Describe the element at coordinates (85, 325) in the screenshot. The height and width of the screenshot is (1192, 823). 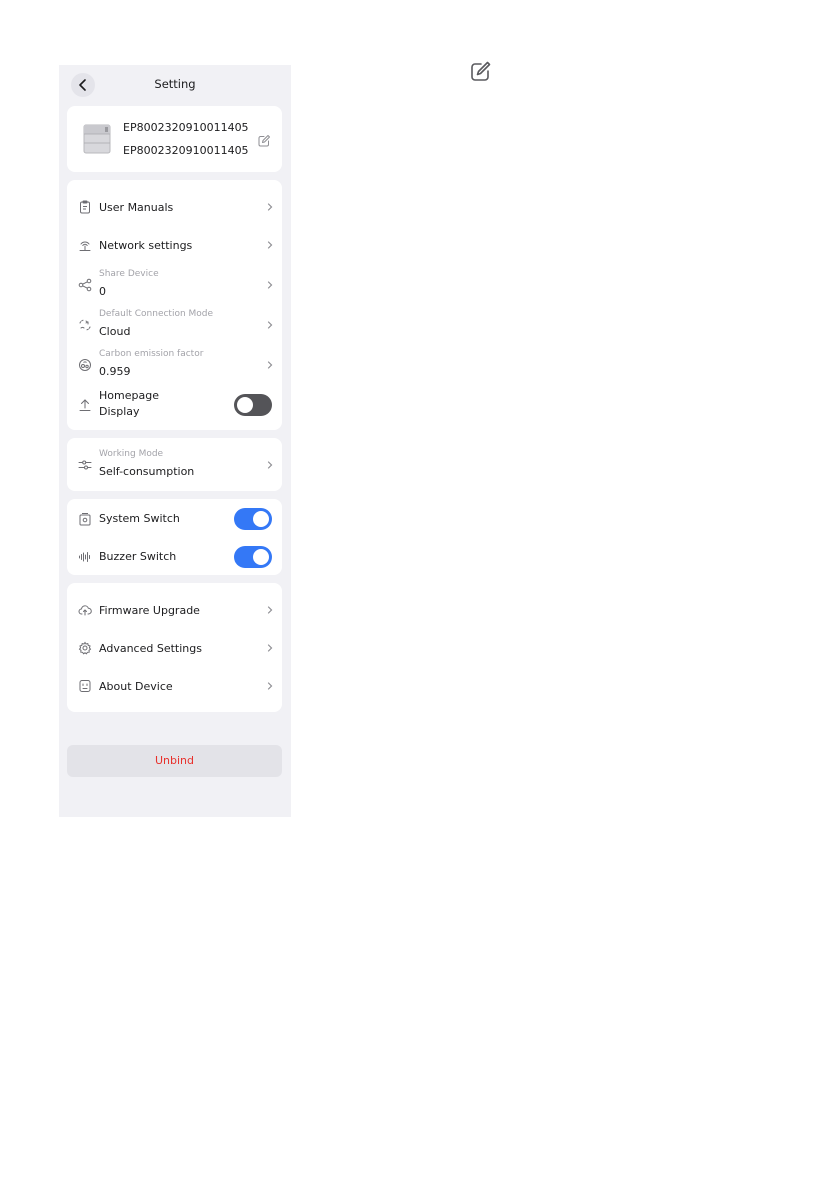
I see `connection-icon` at that location.